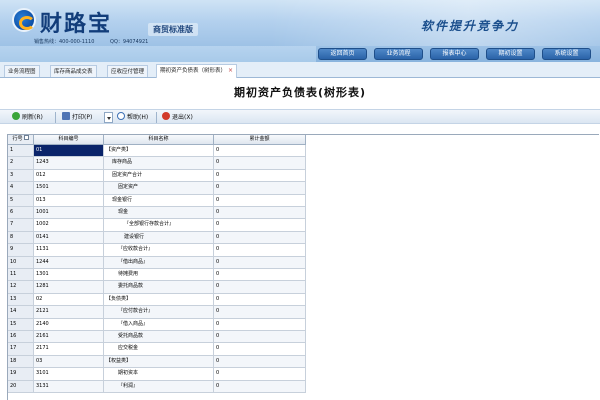 This screenshot has height=400, width=600. I want to click on account-name: 『利润』, so click(159, 386).